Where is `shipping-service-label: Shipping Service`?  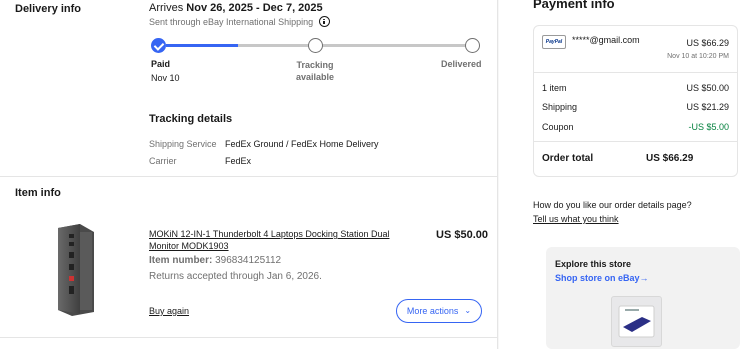
shipping-service-label: Shipping Service is located at coordinates (183, 144).